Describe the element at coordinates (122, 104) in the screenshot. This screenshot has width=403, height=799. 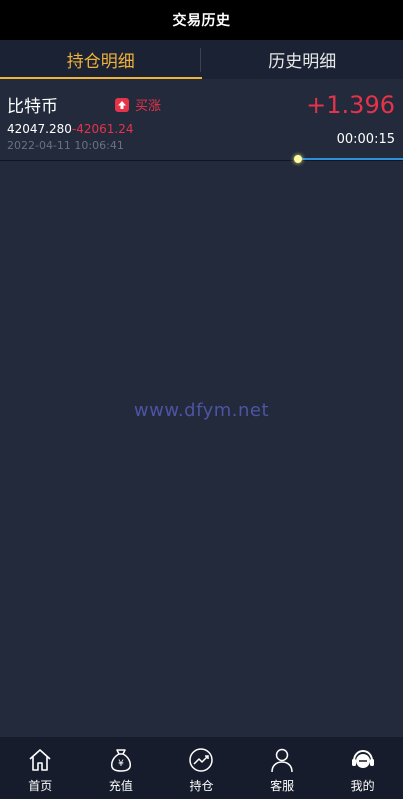
I see `arrow-up-icon` at that location.